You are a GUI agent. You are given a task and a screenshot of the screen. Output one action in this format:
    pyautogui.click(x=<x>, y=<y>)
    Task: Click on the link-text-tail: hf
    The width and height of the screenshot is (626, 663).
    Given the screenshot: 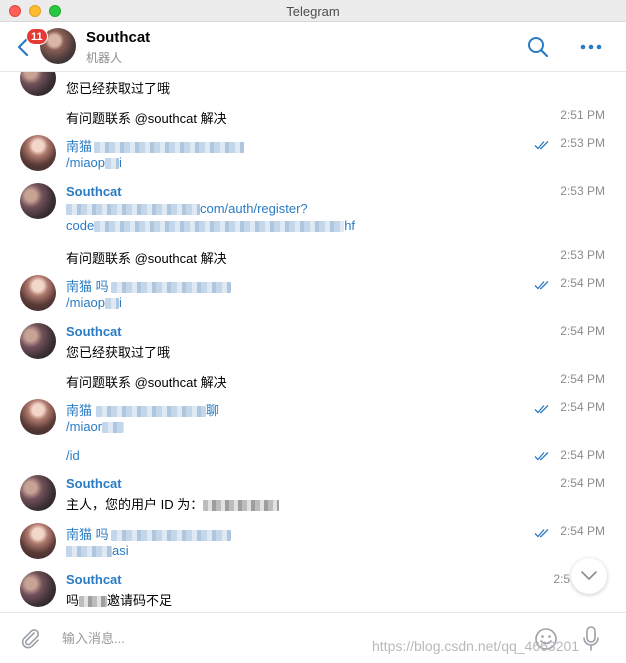 What is the action you would take?
    pyautogui.click(x=350, y=225)
    